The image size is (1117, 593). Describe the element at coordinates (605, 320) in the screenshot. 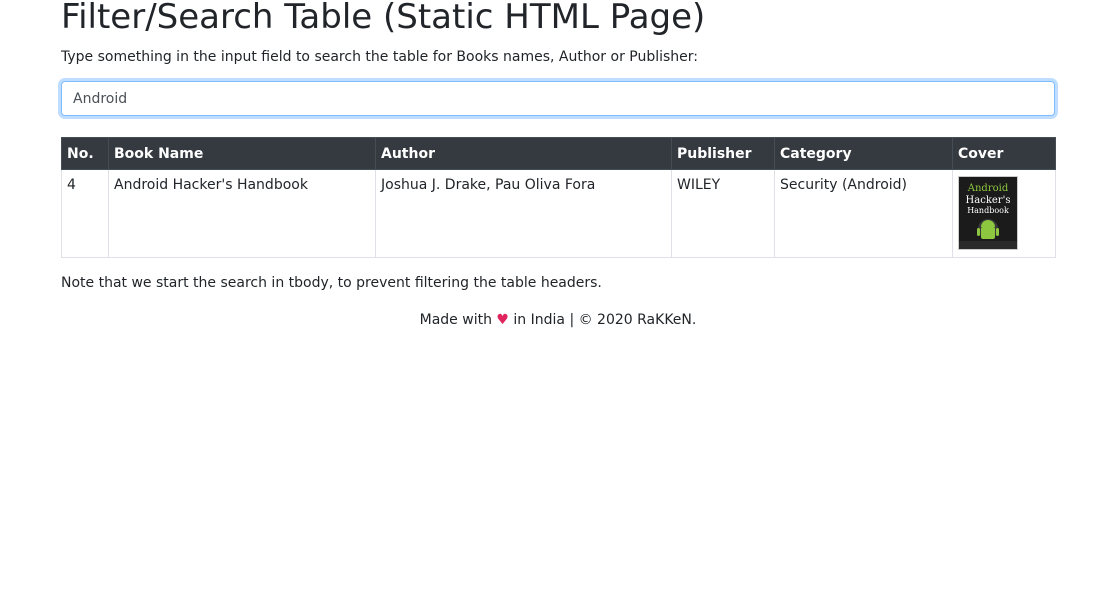

I see `footer-rest: in India | © 2020 RaKKeN.` at that location.